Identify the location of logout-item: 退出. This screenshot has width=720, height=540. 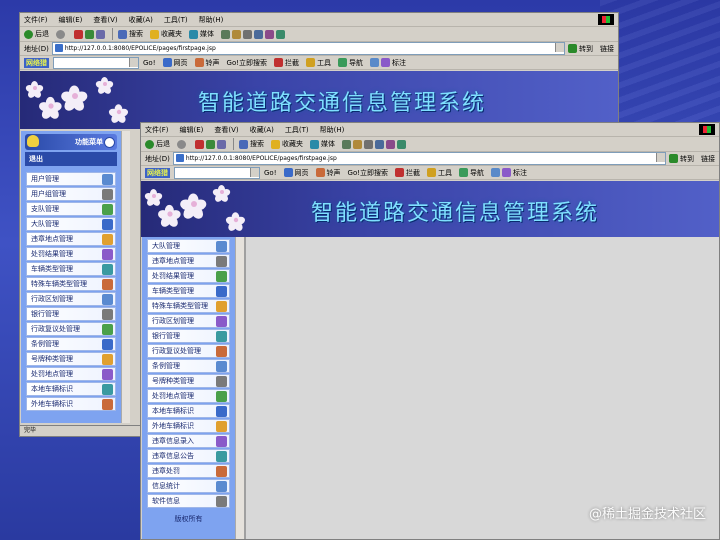
(71, 159).